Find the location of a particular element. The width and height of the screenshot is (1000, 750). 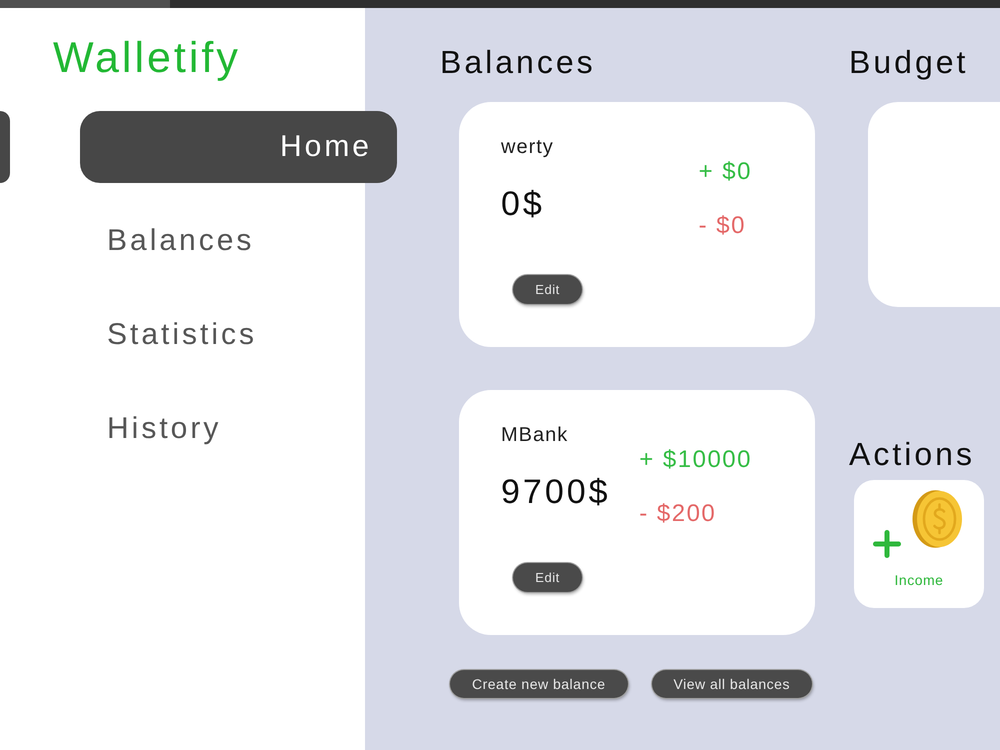

nav-item: History is located at coordinates (238, 429).